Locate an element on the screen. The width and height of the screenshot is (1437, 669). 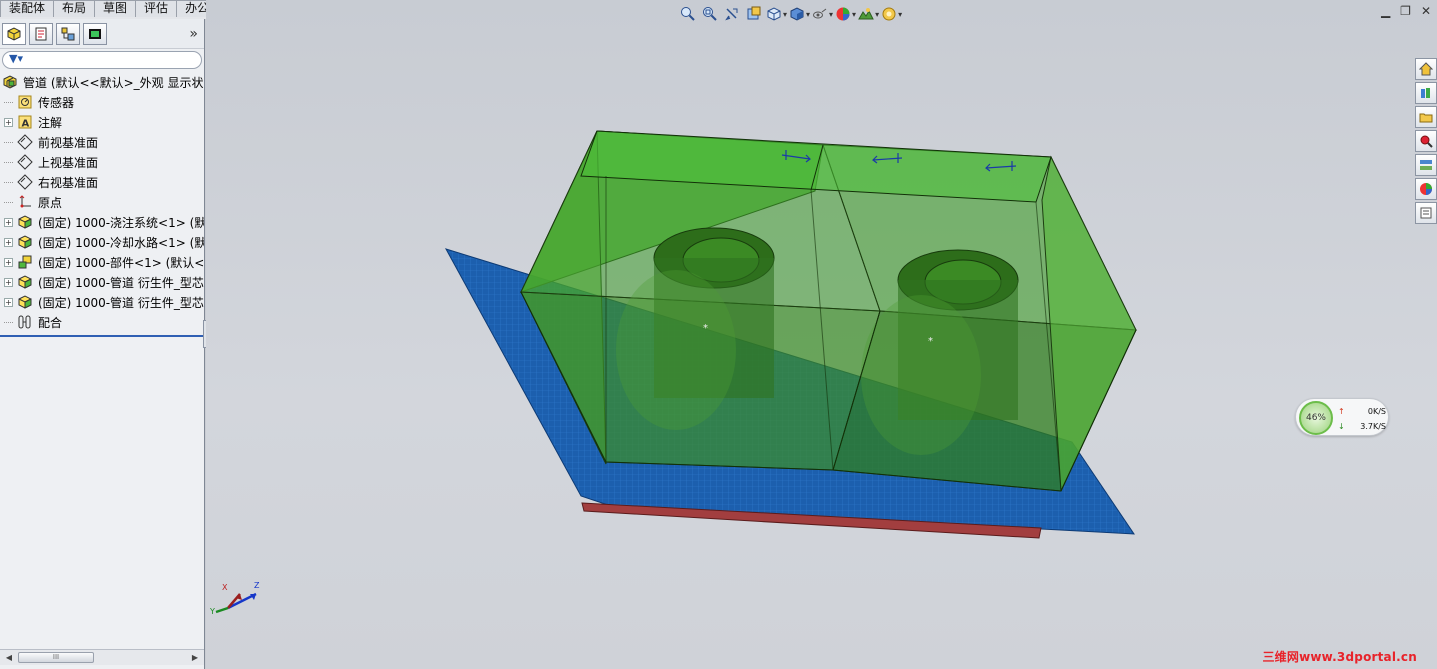
triad-x-label: X is located at coordinates (225, 587).